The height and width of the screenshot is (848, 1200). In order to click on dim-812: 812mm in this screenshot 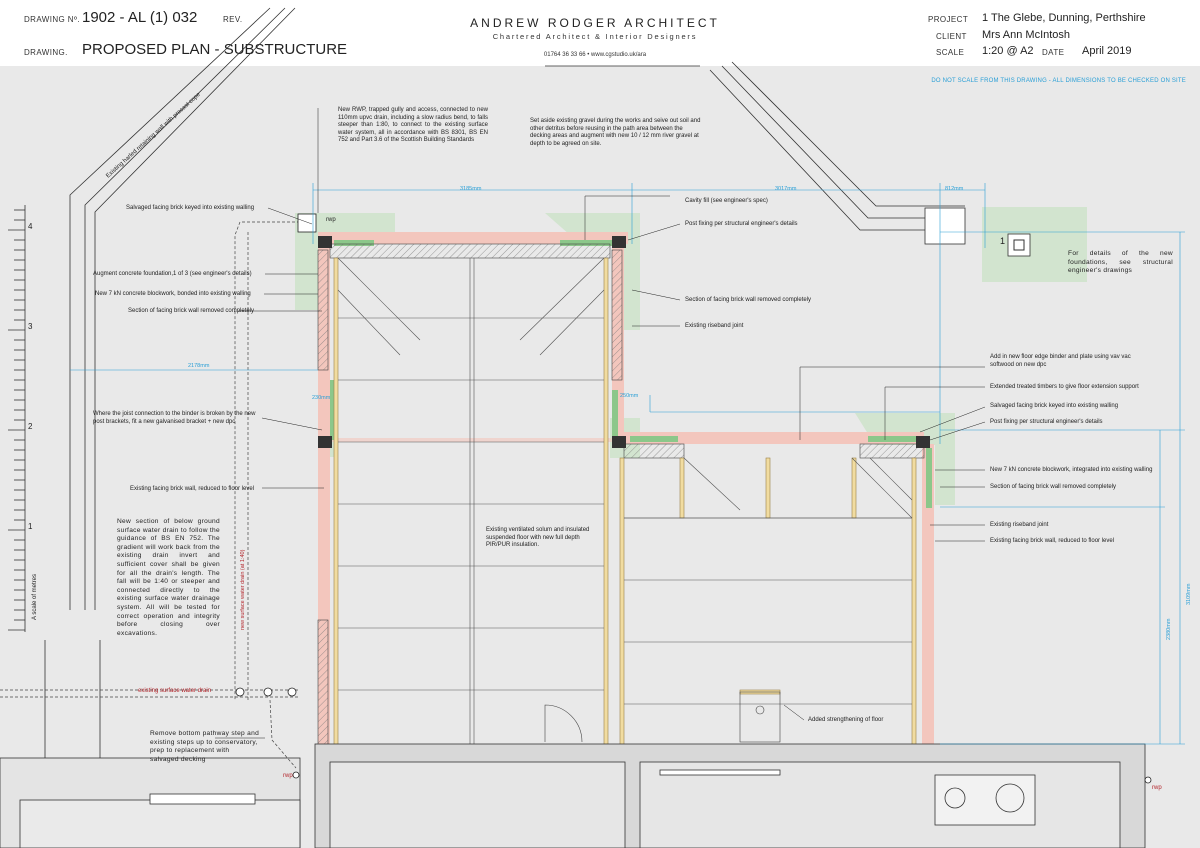, I will do `click(954, 189)`.